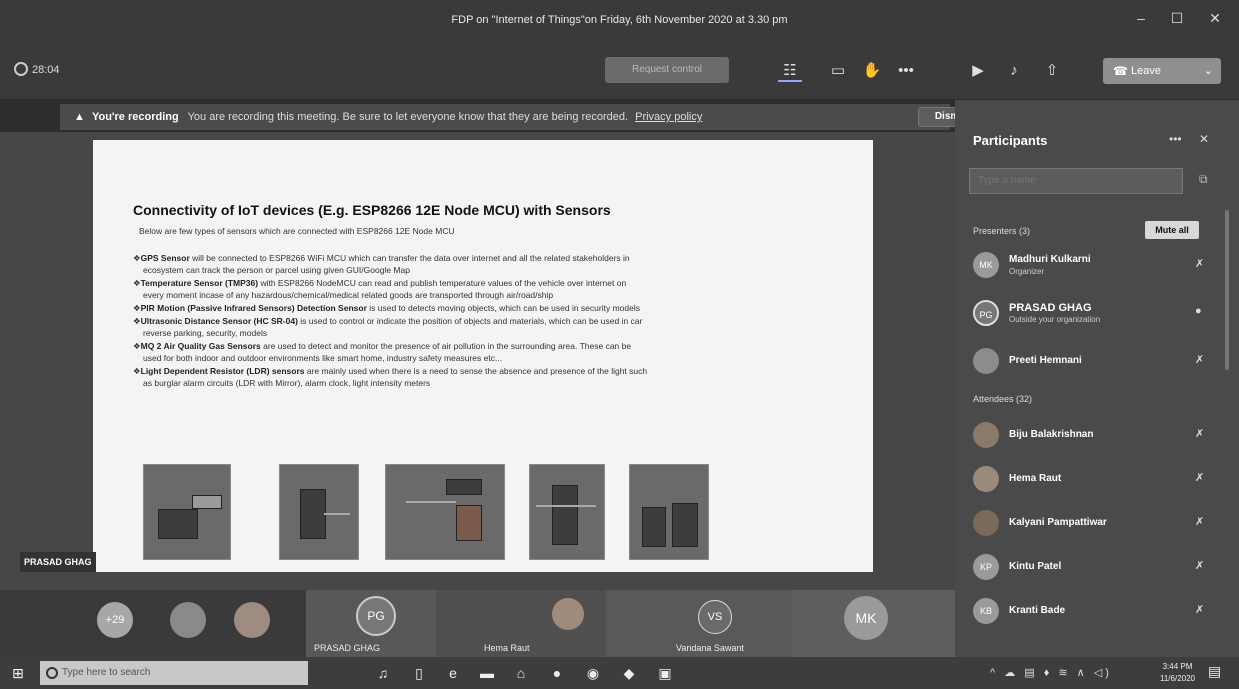  What do you see at coordinates (165, 258) in the screenshot?
I see `bullet-head: GPS Sensor` at bounding box center [165, 258].